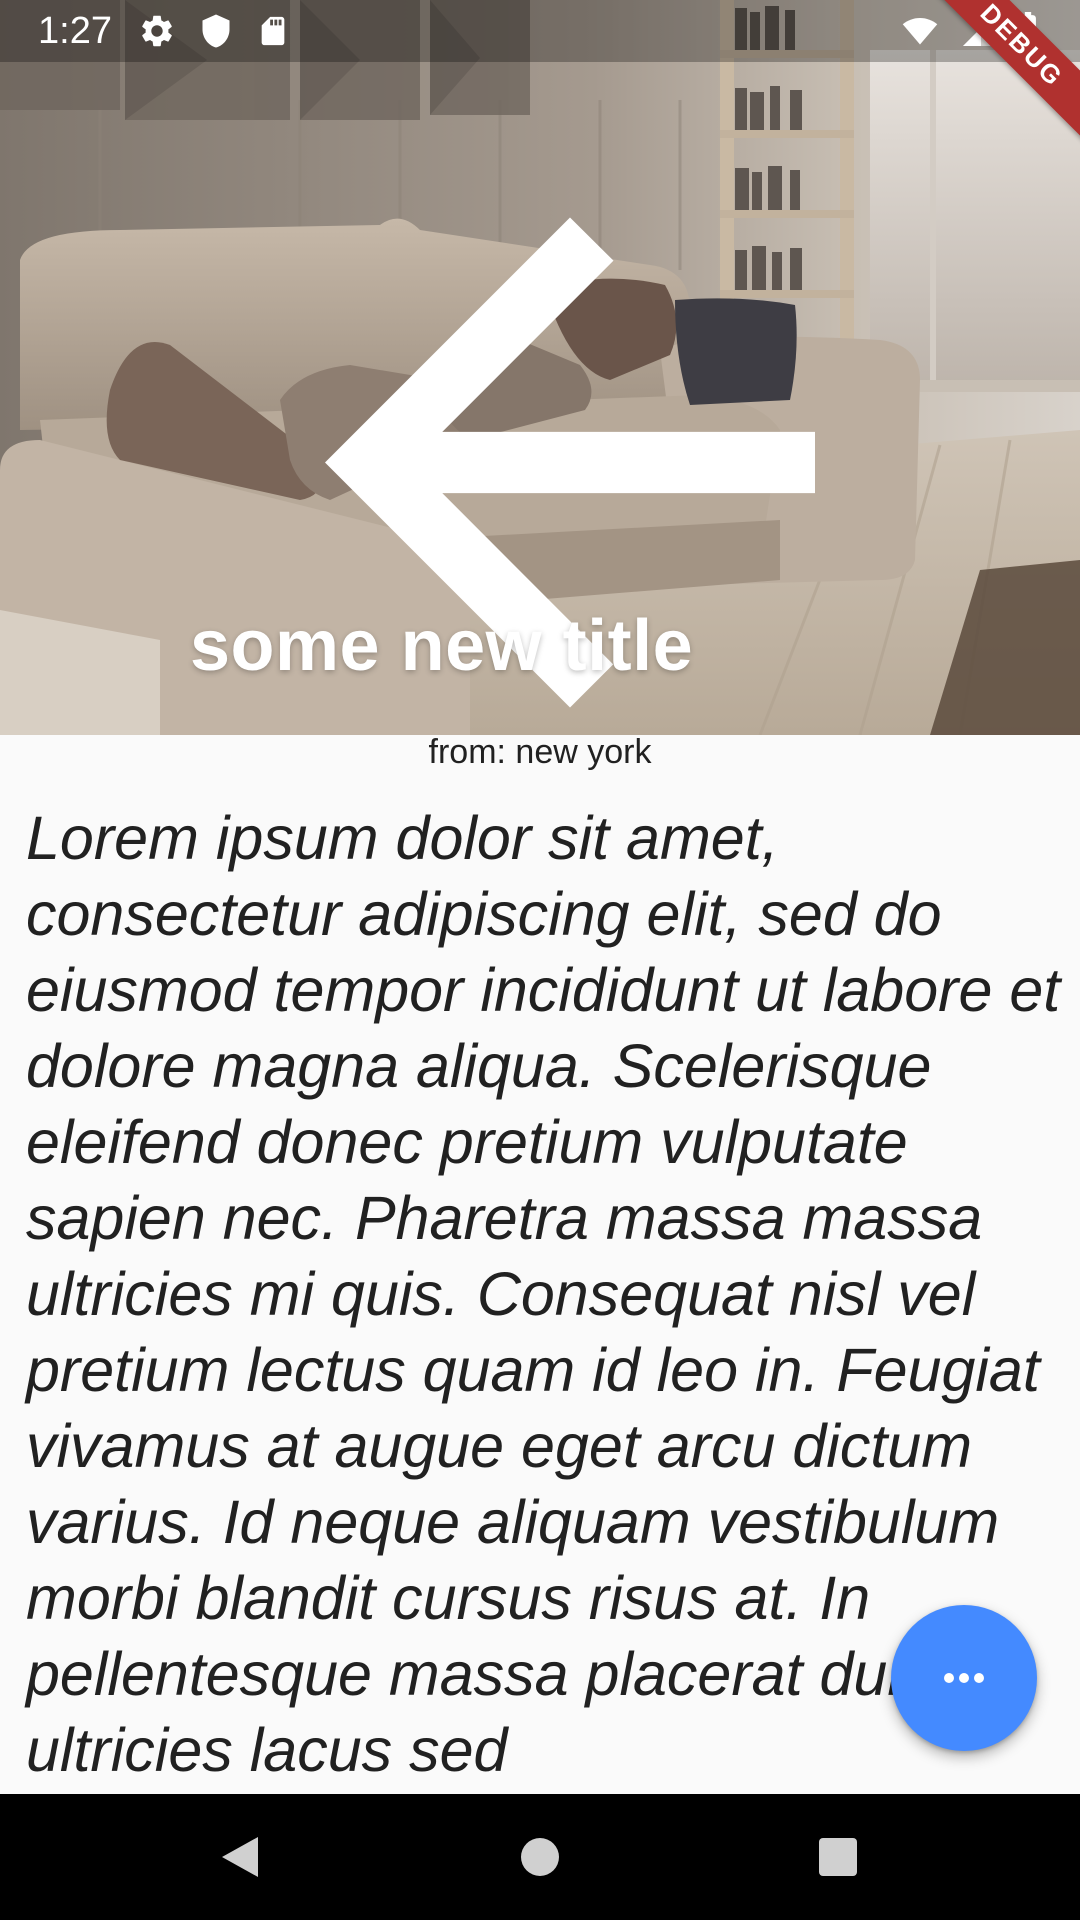 This screenshot has width=1080, height=1920. I want to click on home-circle-icon, so click(540, 1857).